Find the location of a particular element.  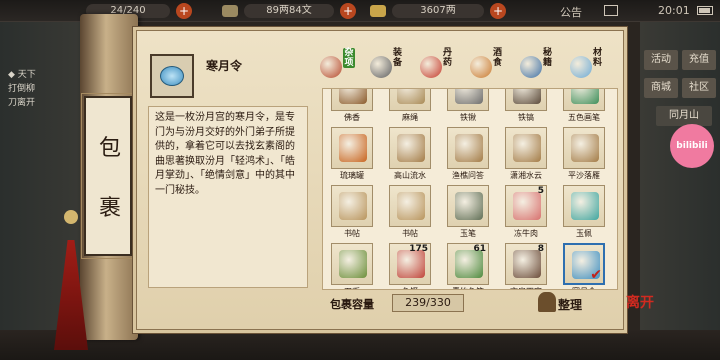

item-cell: 玉佩 is located at coordinates (584, 212).